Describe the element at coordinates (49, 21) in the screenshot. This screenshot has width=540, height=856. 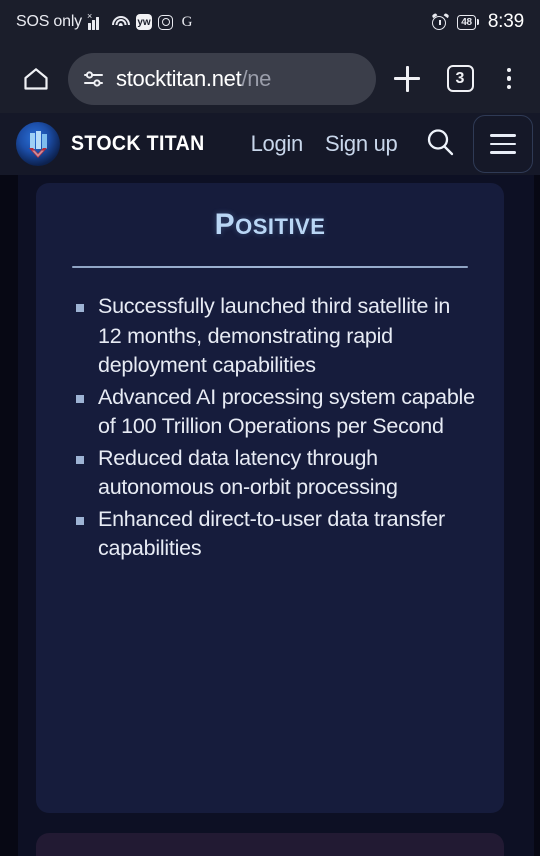
I see `carrier-label: SOS only` at that location.